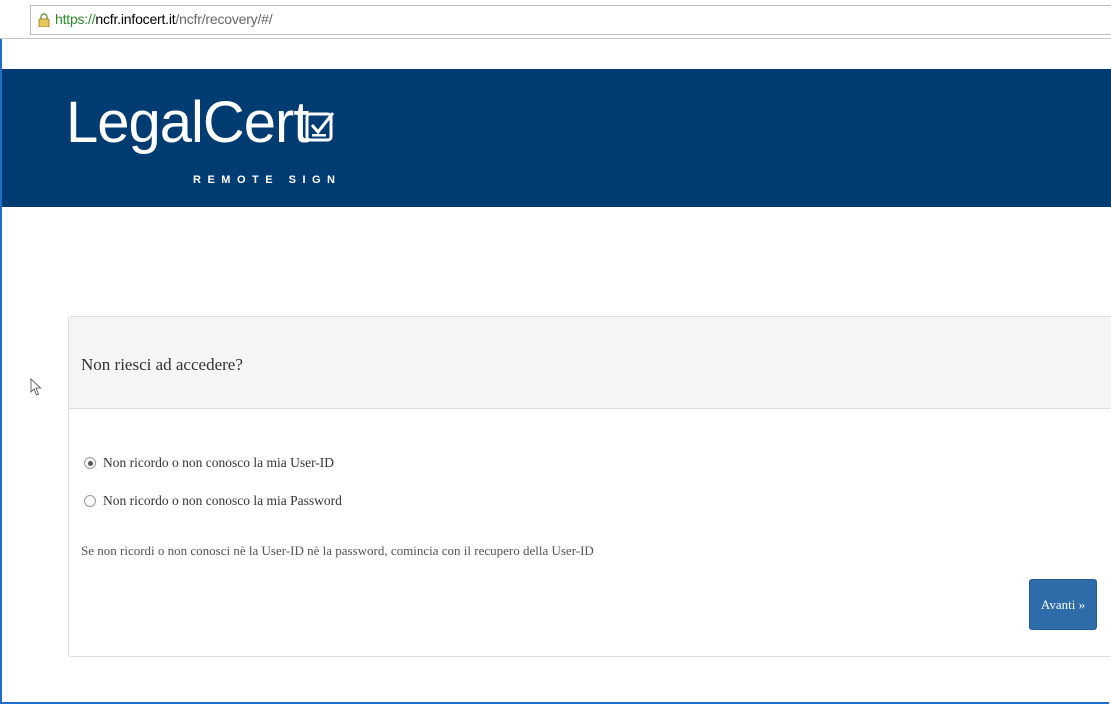  I want to click on radio-password, so click(90, 501).